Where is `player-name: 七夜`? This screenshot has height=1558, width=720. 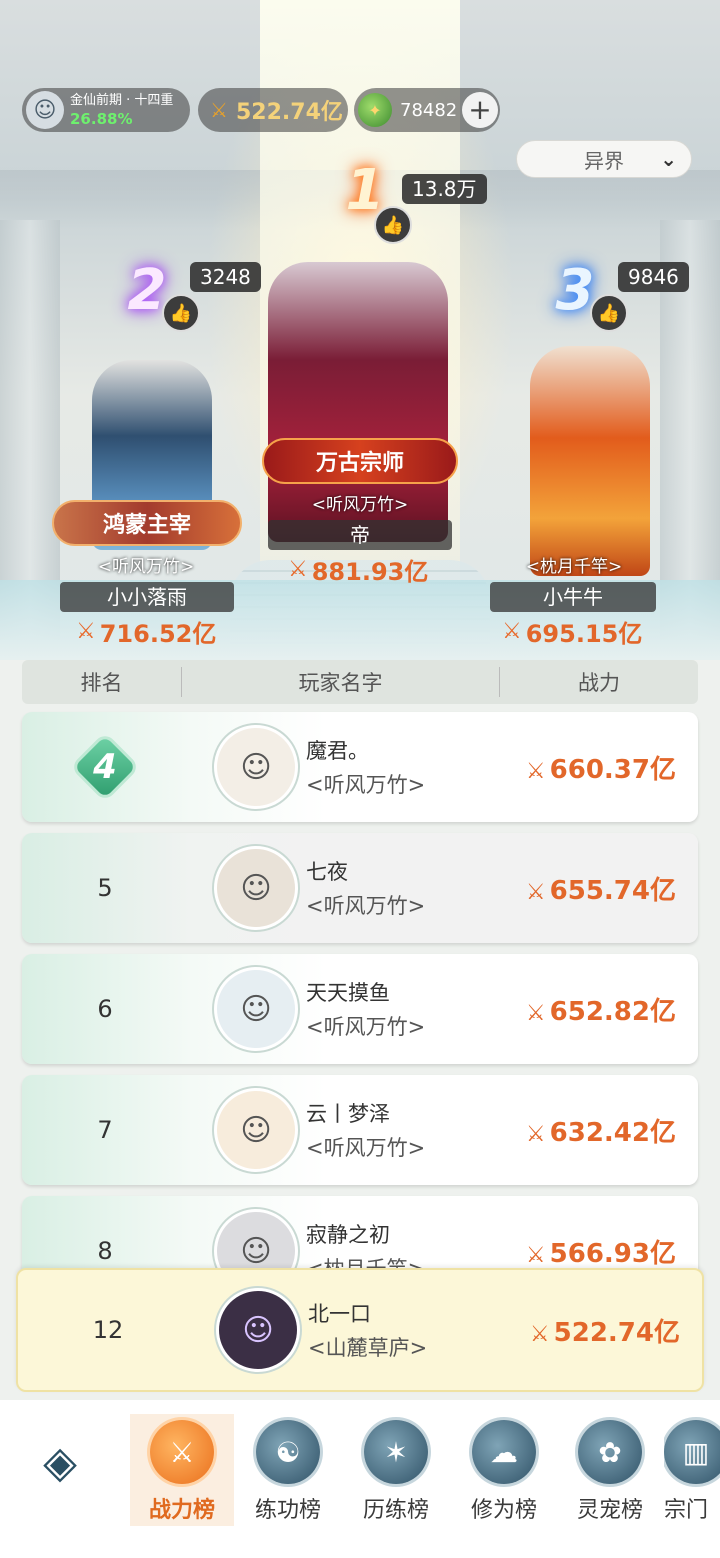
player-name: 七夜 is located at coordinates (327, 872).